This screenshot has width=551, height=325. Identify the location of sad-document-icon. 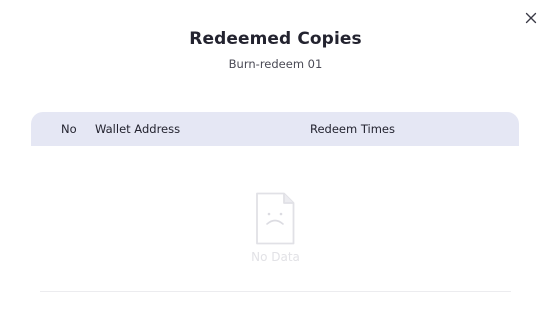
(275, 219).